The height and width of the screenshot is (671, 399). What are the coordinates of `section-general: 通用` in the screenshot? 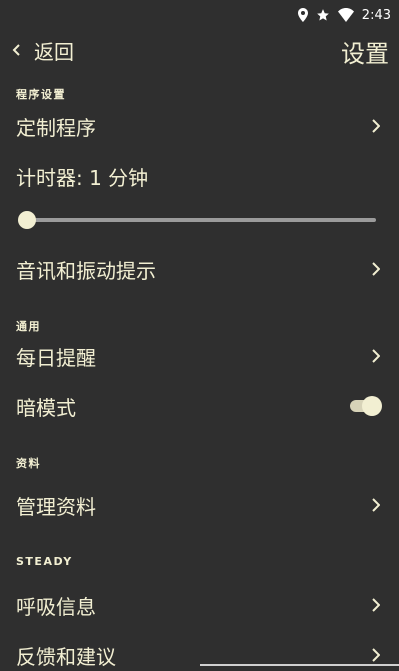 It's located at (28, 326).